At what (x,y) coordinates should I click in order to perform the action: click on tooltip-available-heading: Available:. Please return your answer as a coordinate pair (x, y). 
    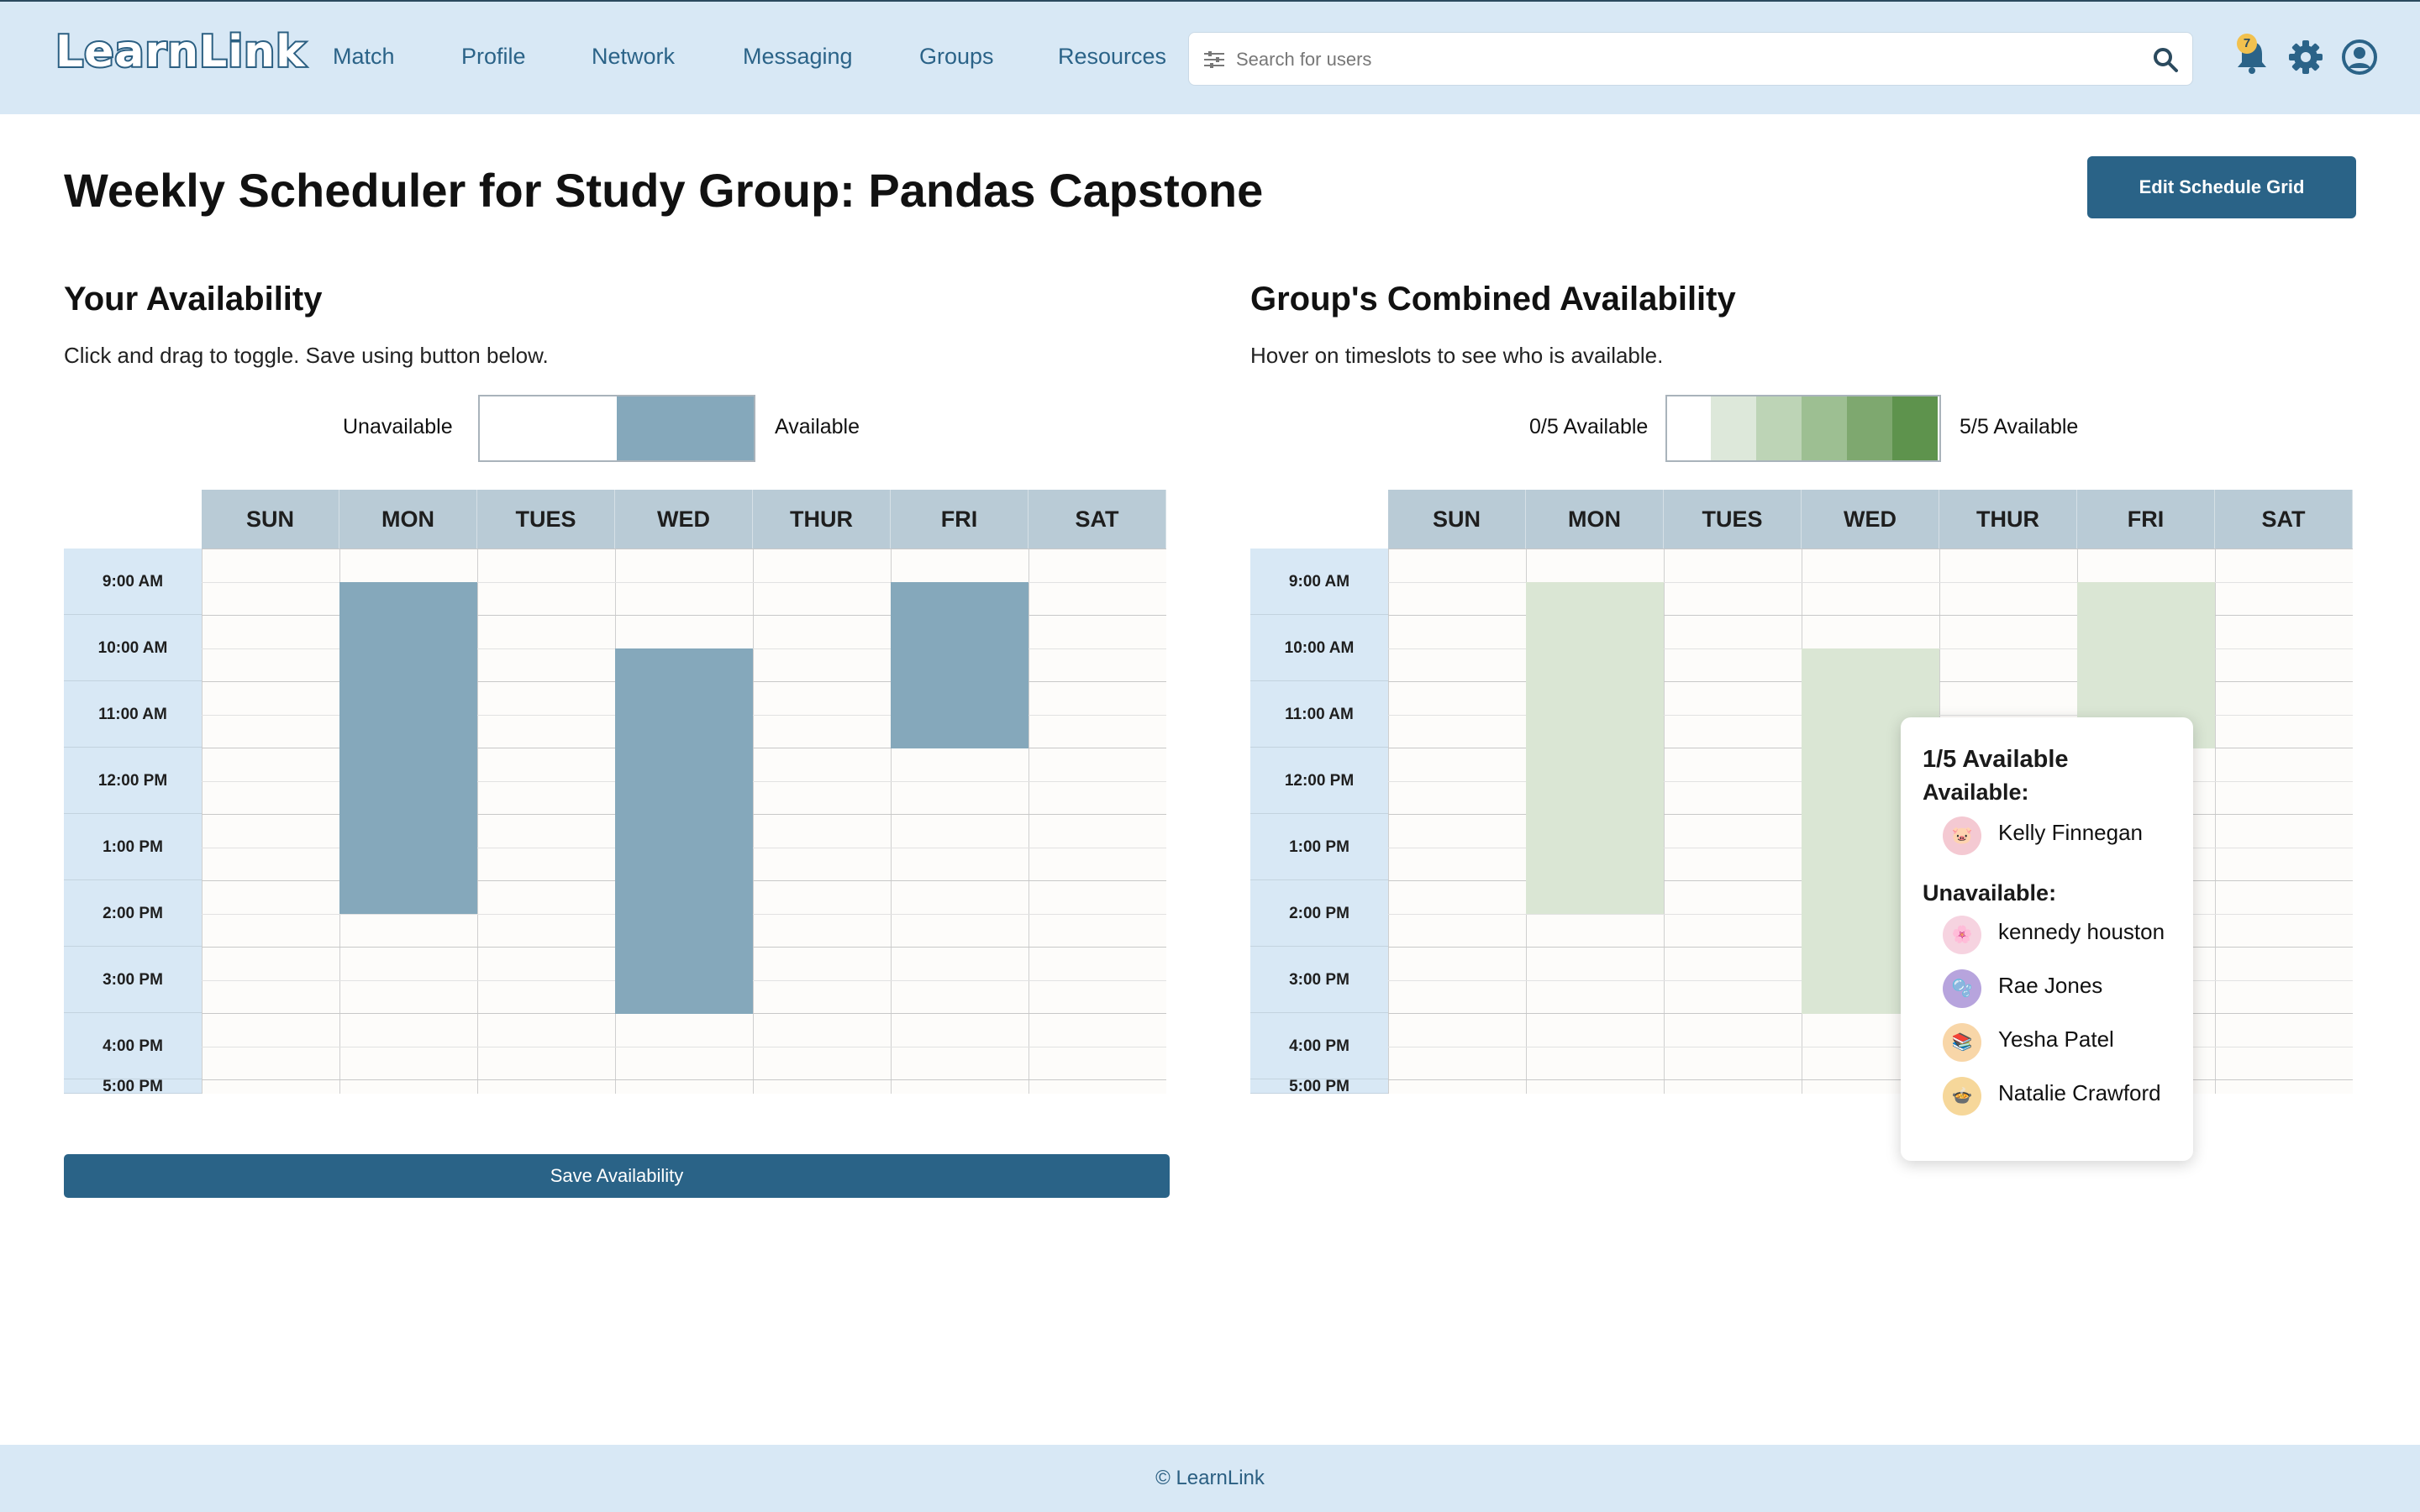
    Looking at the image, I should click on (1976, 792).